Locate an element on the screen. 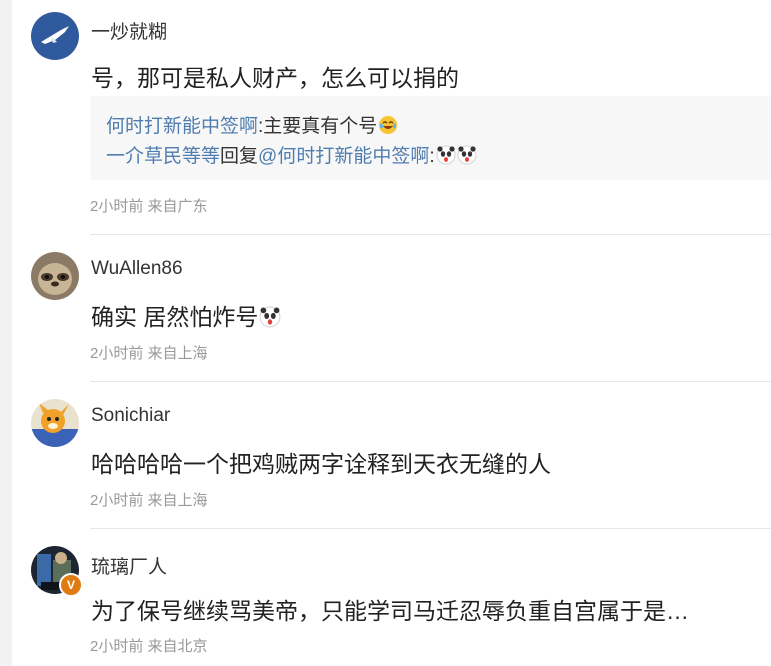 The width and height of the screenshot is (771, 666). username: Sonichiar is located at coordinates (130, 416).